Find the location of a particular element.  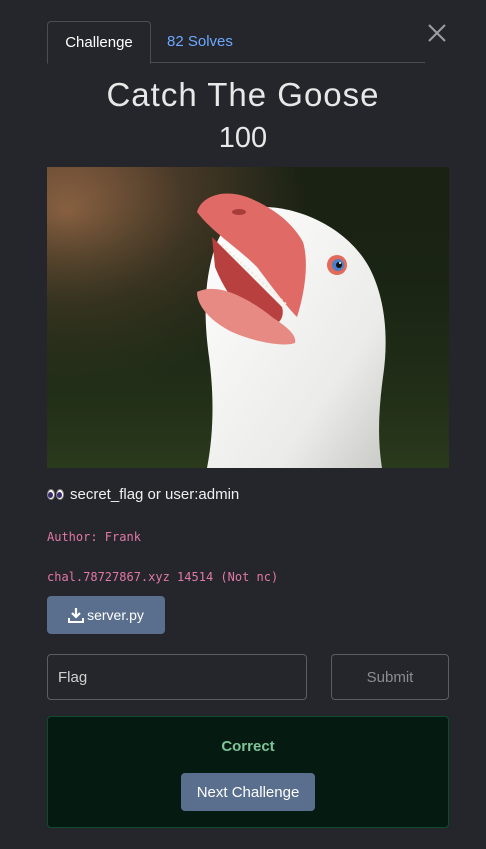

submit-button: Submit is located at coordinates (390, 677).